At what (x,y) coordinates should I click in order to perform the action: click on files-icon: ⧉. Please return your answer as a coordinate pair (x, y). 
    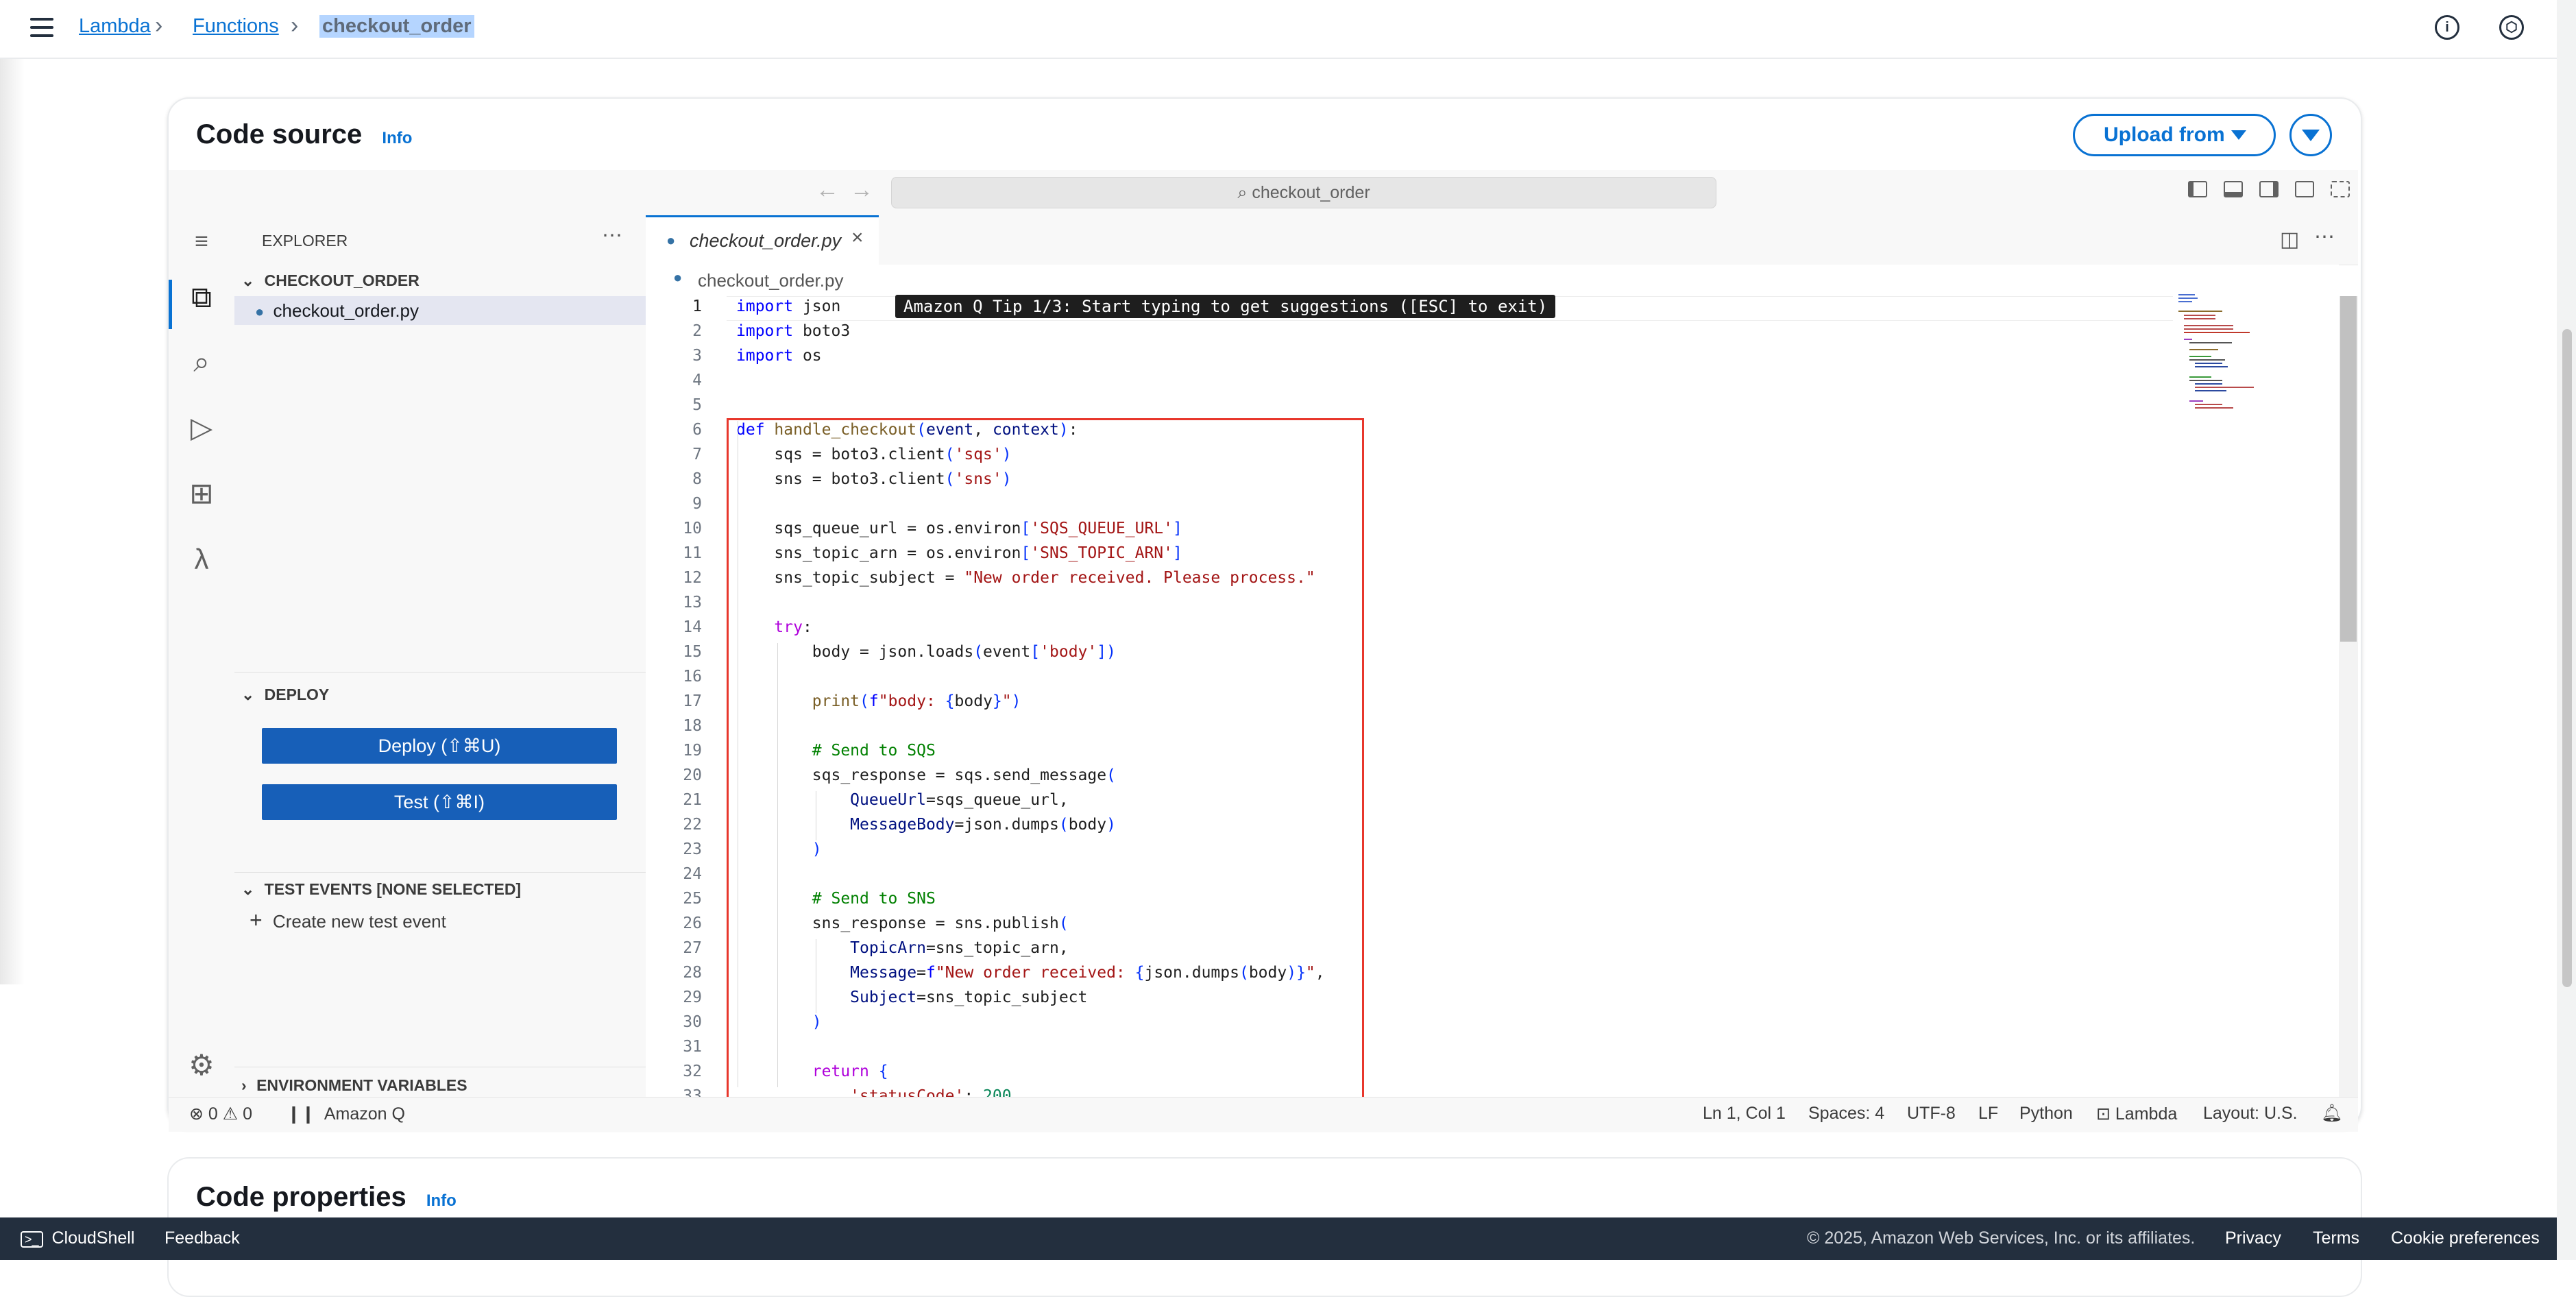
    Looking at the image, I should click on (201, 297).